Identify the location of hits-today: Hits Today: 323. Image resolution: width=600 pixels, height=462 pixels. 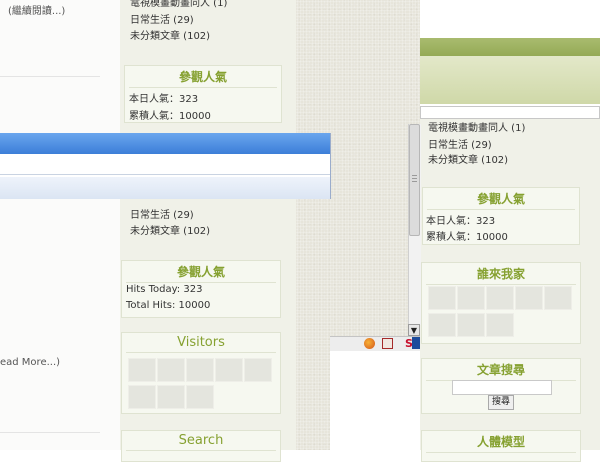
(164, 289).